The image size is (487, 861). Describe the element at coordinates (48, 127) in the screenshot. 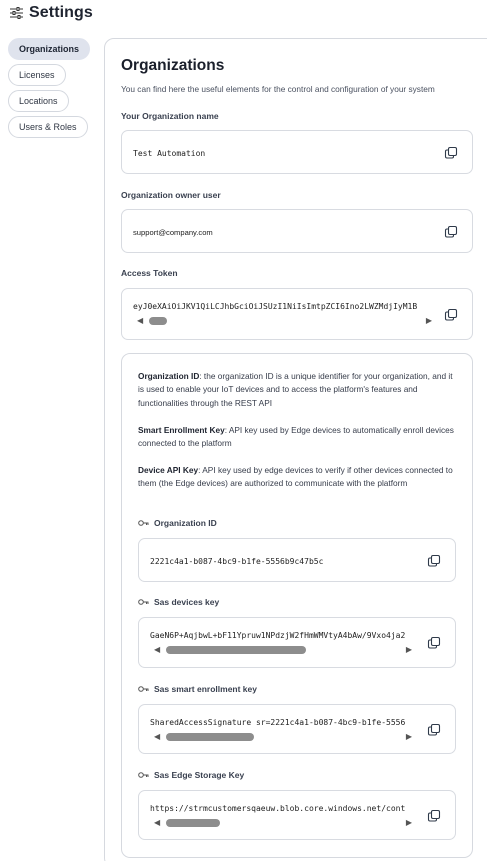

I see `sidebar-item-users-roles: Users & Roles` at that location.